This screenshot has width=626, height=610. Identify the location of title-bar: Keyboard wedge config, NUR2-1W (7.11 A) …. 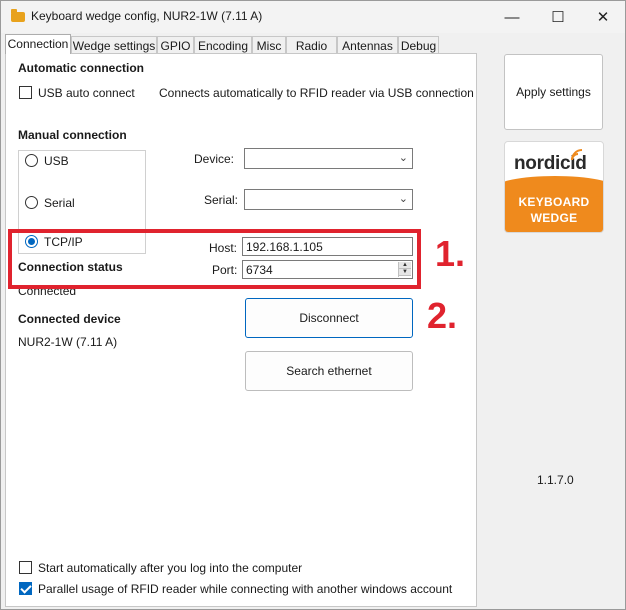
(313, 17).